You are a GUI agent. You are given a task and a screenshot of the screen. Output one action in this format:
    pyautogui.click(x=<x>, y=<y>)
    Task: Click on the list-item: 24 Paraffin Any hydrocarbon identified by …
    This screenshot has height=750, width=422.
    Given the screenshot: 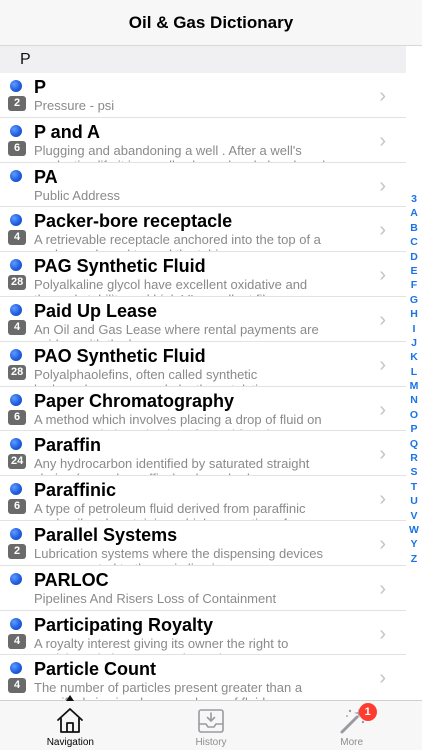 What is the action you would take?
    pyautogui.click(x=203, y=454)
    